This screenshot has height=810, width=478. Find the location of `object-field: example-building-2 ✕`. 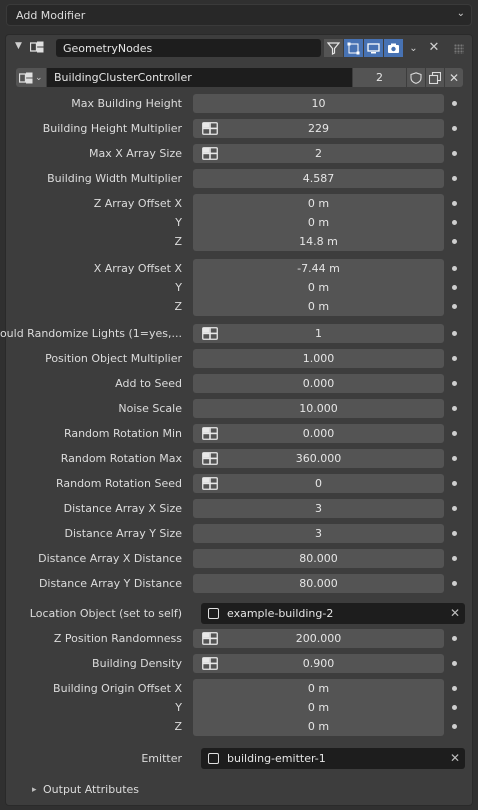

object-field: example-building-2 ✕ is located at coordinates (333, 613).